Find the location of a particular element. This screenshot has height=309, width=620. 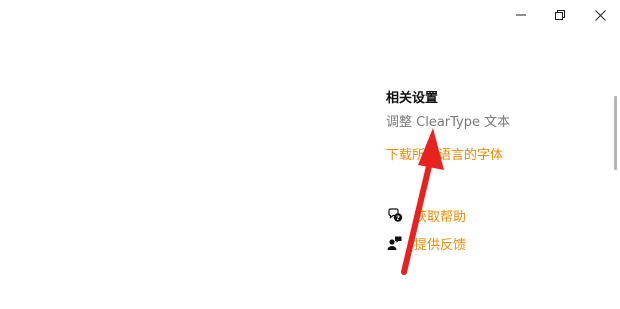

minimize-icon is located at coordinates (521, 15).